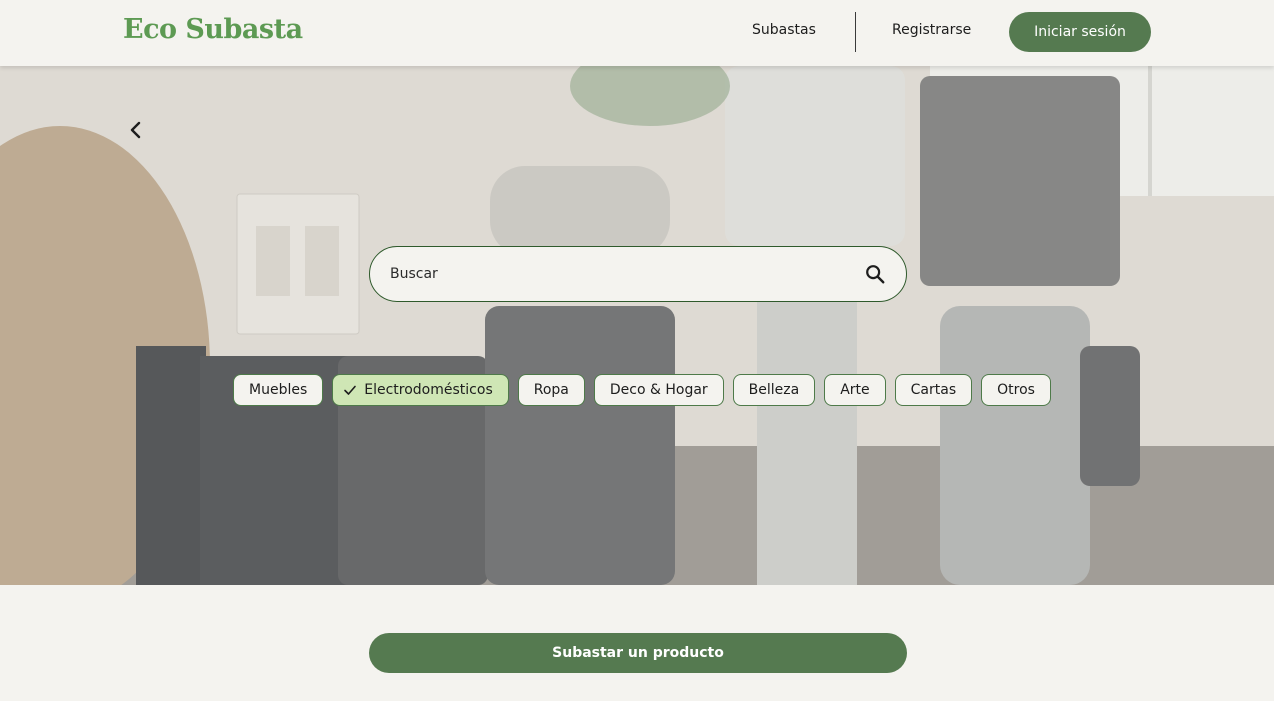 The image size is (1274, 701). I want to click on search-icon, so click(875, 274).